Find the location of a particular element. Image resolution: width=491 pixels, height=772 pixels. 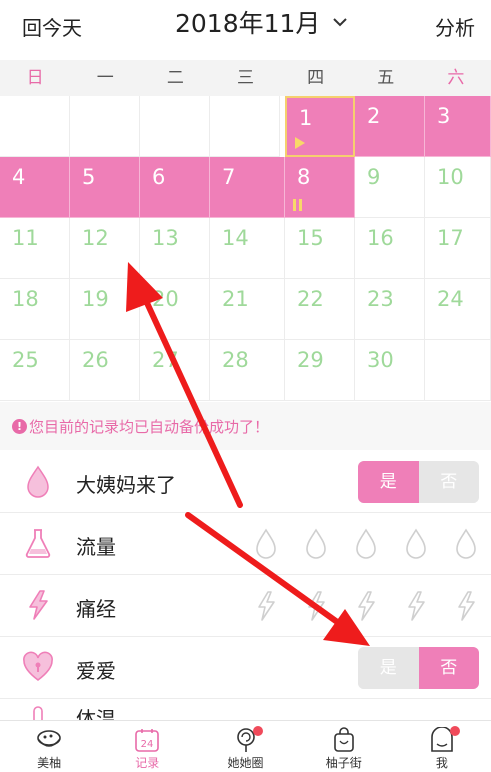

flow-level-selector is located at coordinates (366, 544).